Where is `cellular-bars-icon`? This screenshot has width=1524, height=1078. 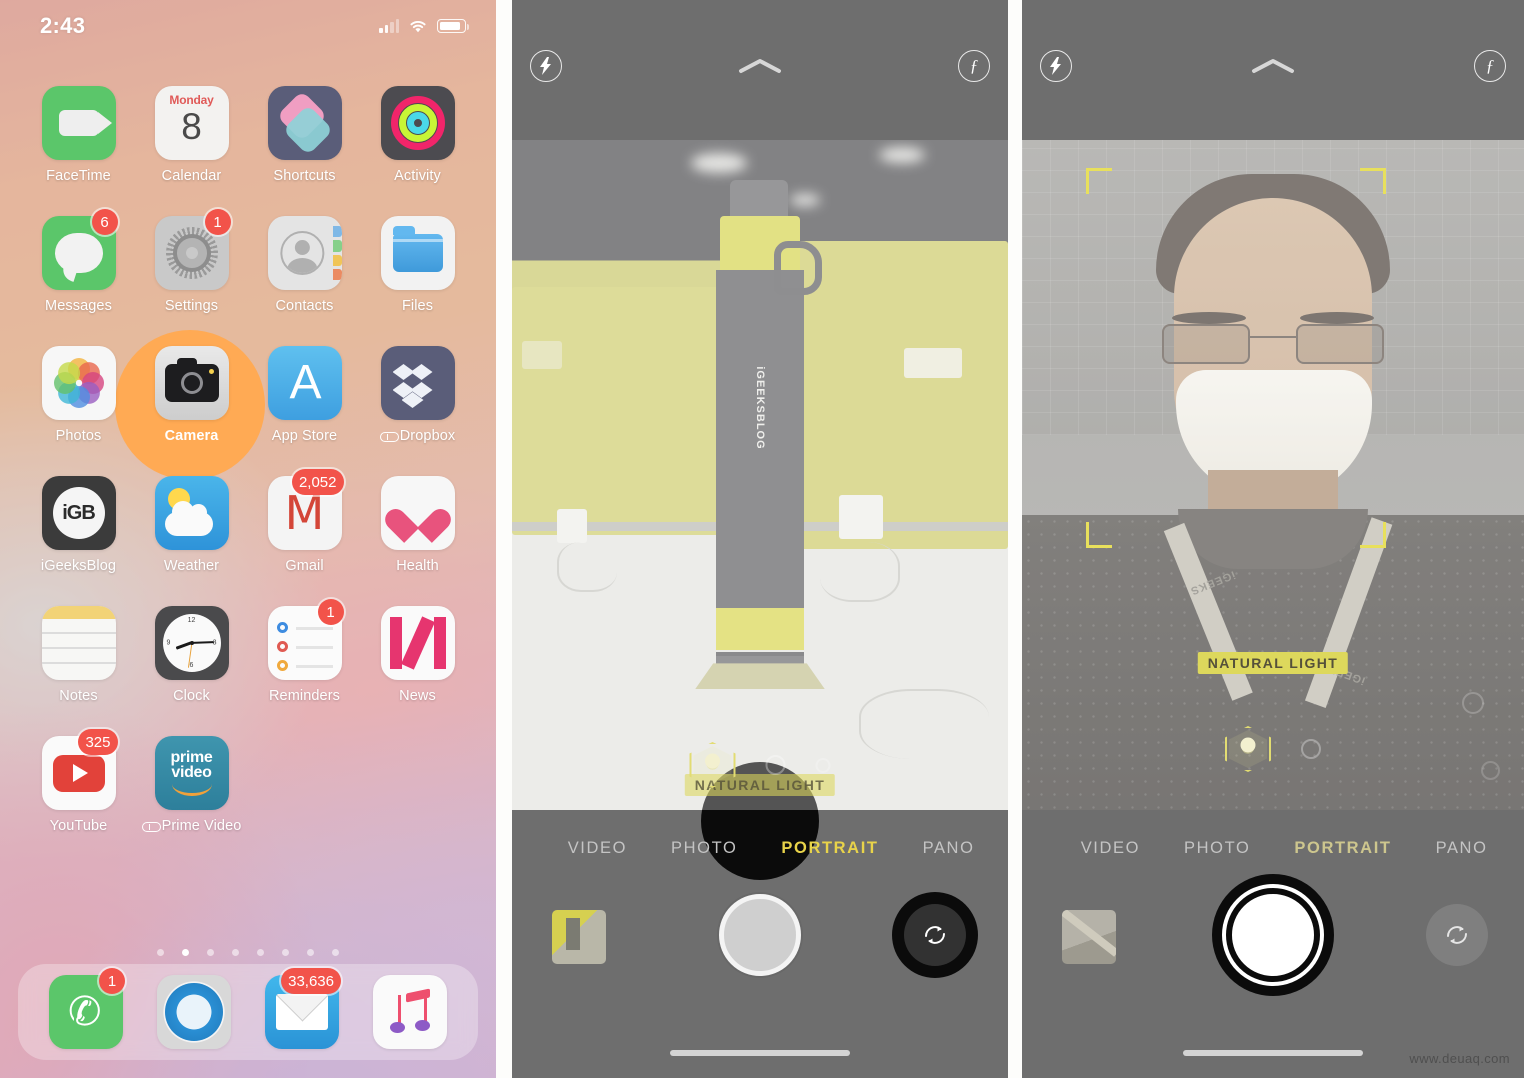 cellular-bars-icon is located at coordinates (389, 26).